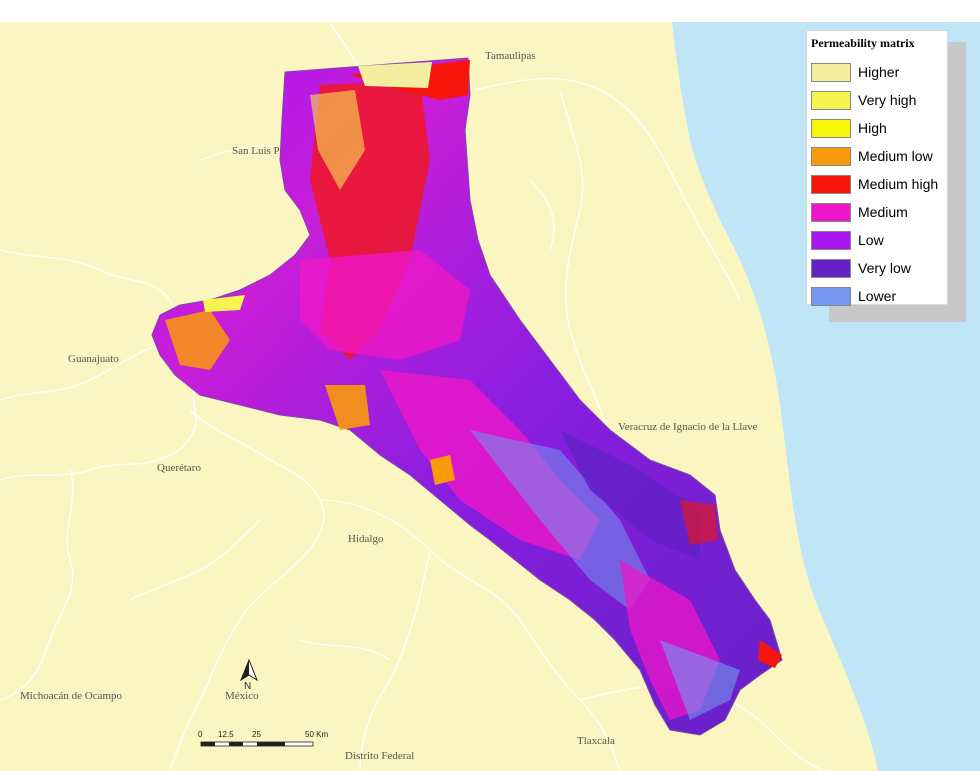 Image resolution: width=980 pixels, height=771 pixels. Describe the element at coordinates (872, 128) in the screenshot. I see `legend-label-high: High` at that location.